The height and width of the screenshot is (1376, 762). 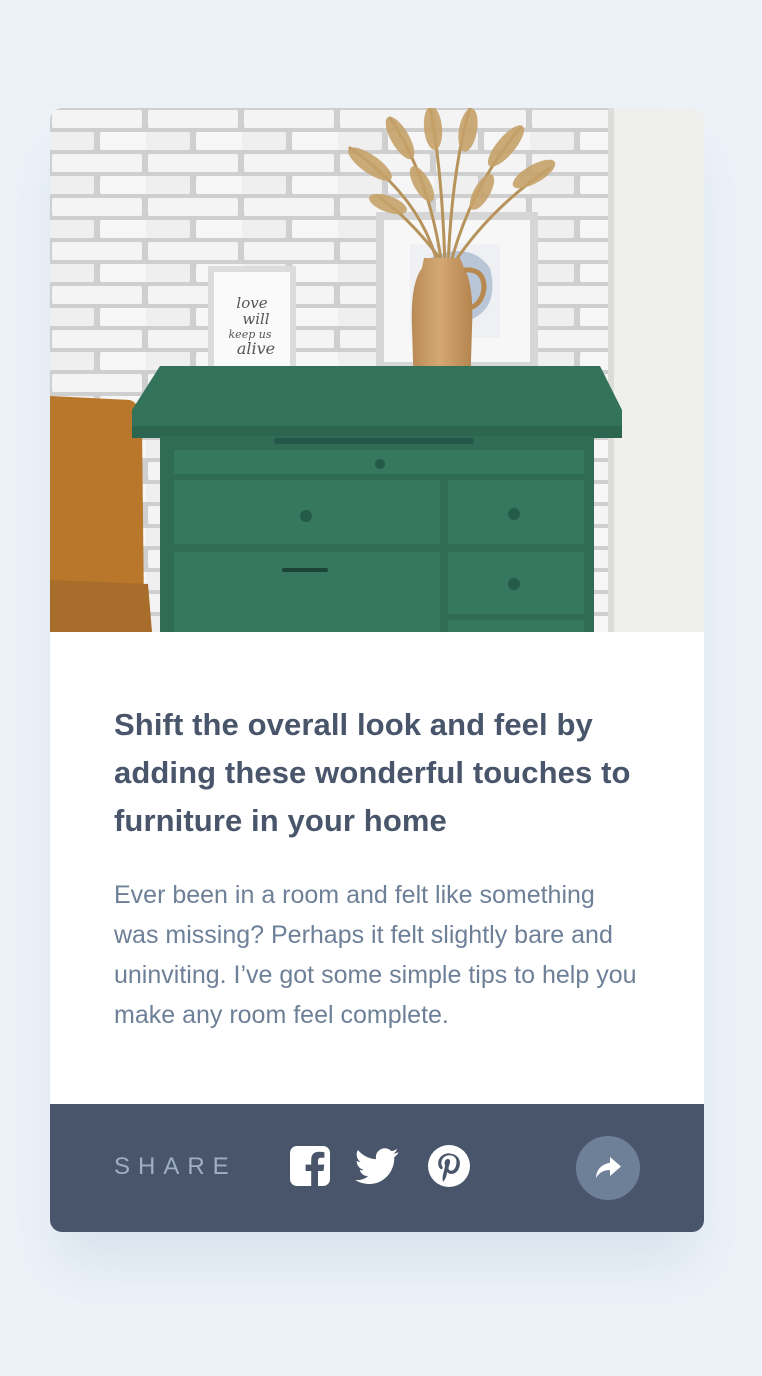 I want to click on frame-text-4: alive, so click(x=256, y=348).